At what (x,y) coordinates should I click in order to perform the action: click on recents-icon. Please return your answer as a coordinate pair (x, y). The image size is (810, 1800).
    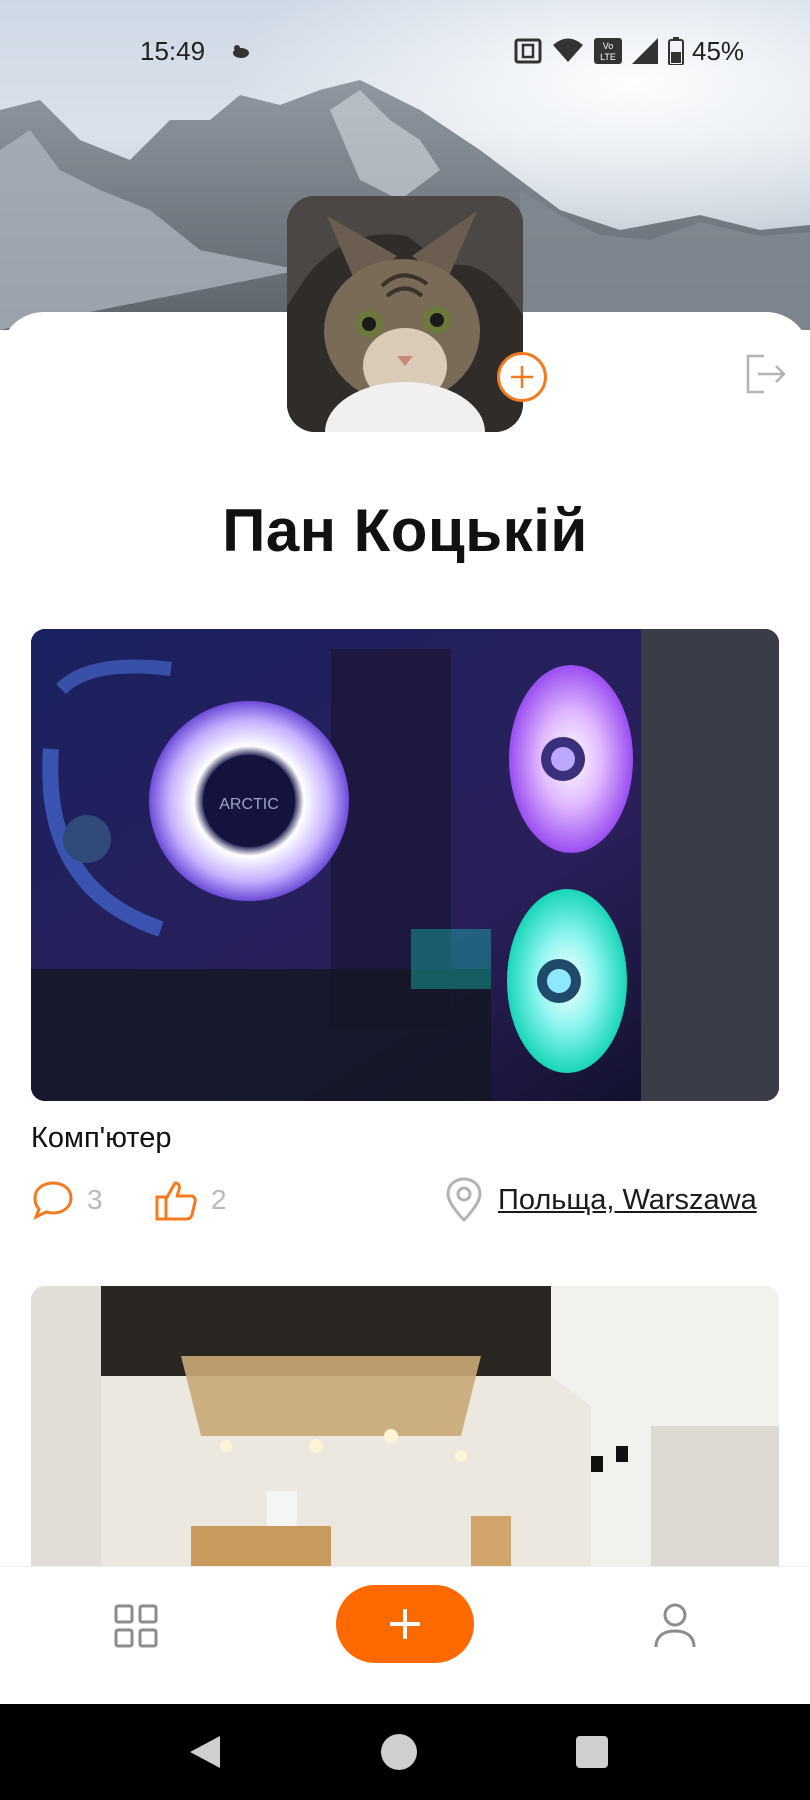
    Looking at the image, I should click on (592, 1752).